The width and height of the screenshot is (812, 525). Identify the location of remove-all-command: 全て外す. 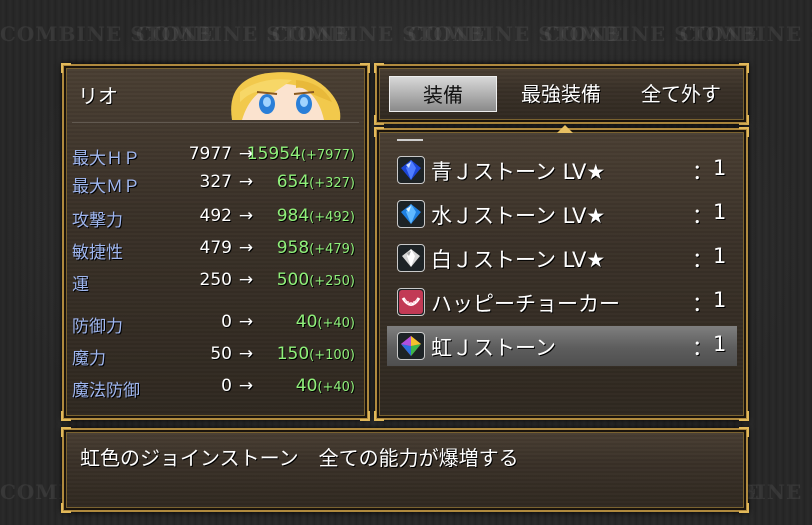
(681, 94).